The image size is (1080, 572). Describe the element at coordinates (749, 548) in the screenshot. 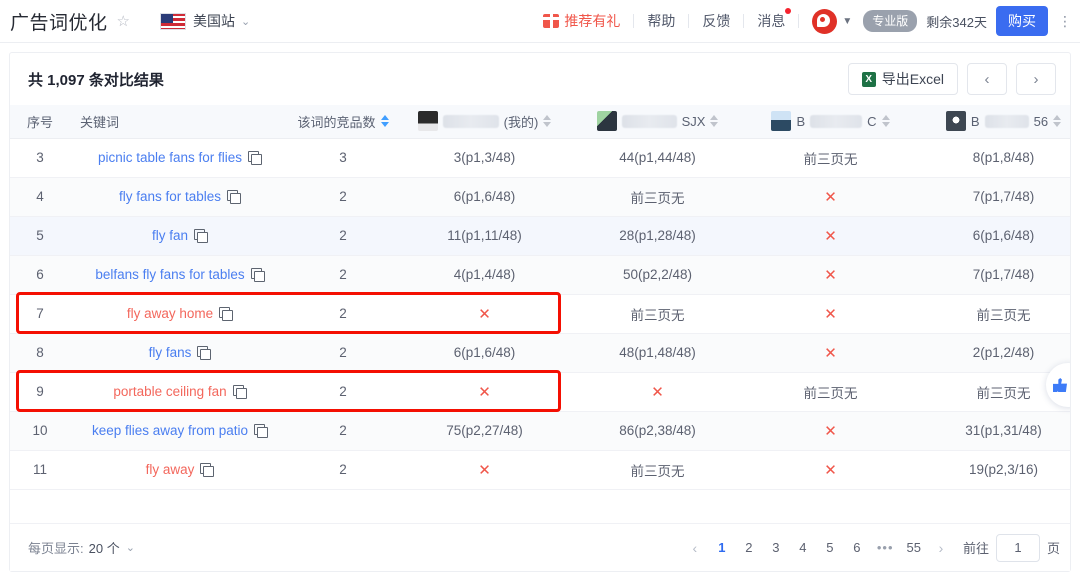

I see `pagination-page-2: 2` at that location.